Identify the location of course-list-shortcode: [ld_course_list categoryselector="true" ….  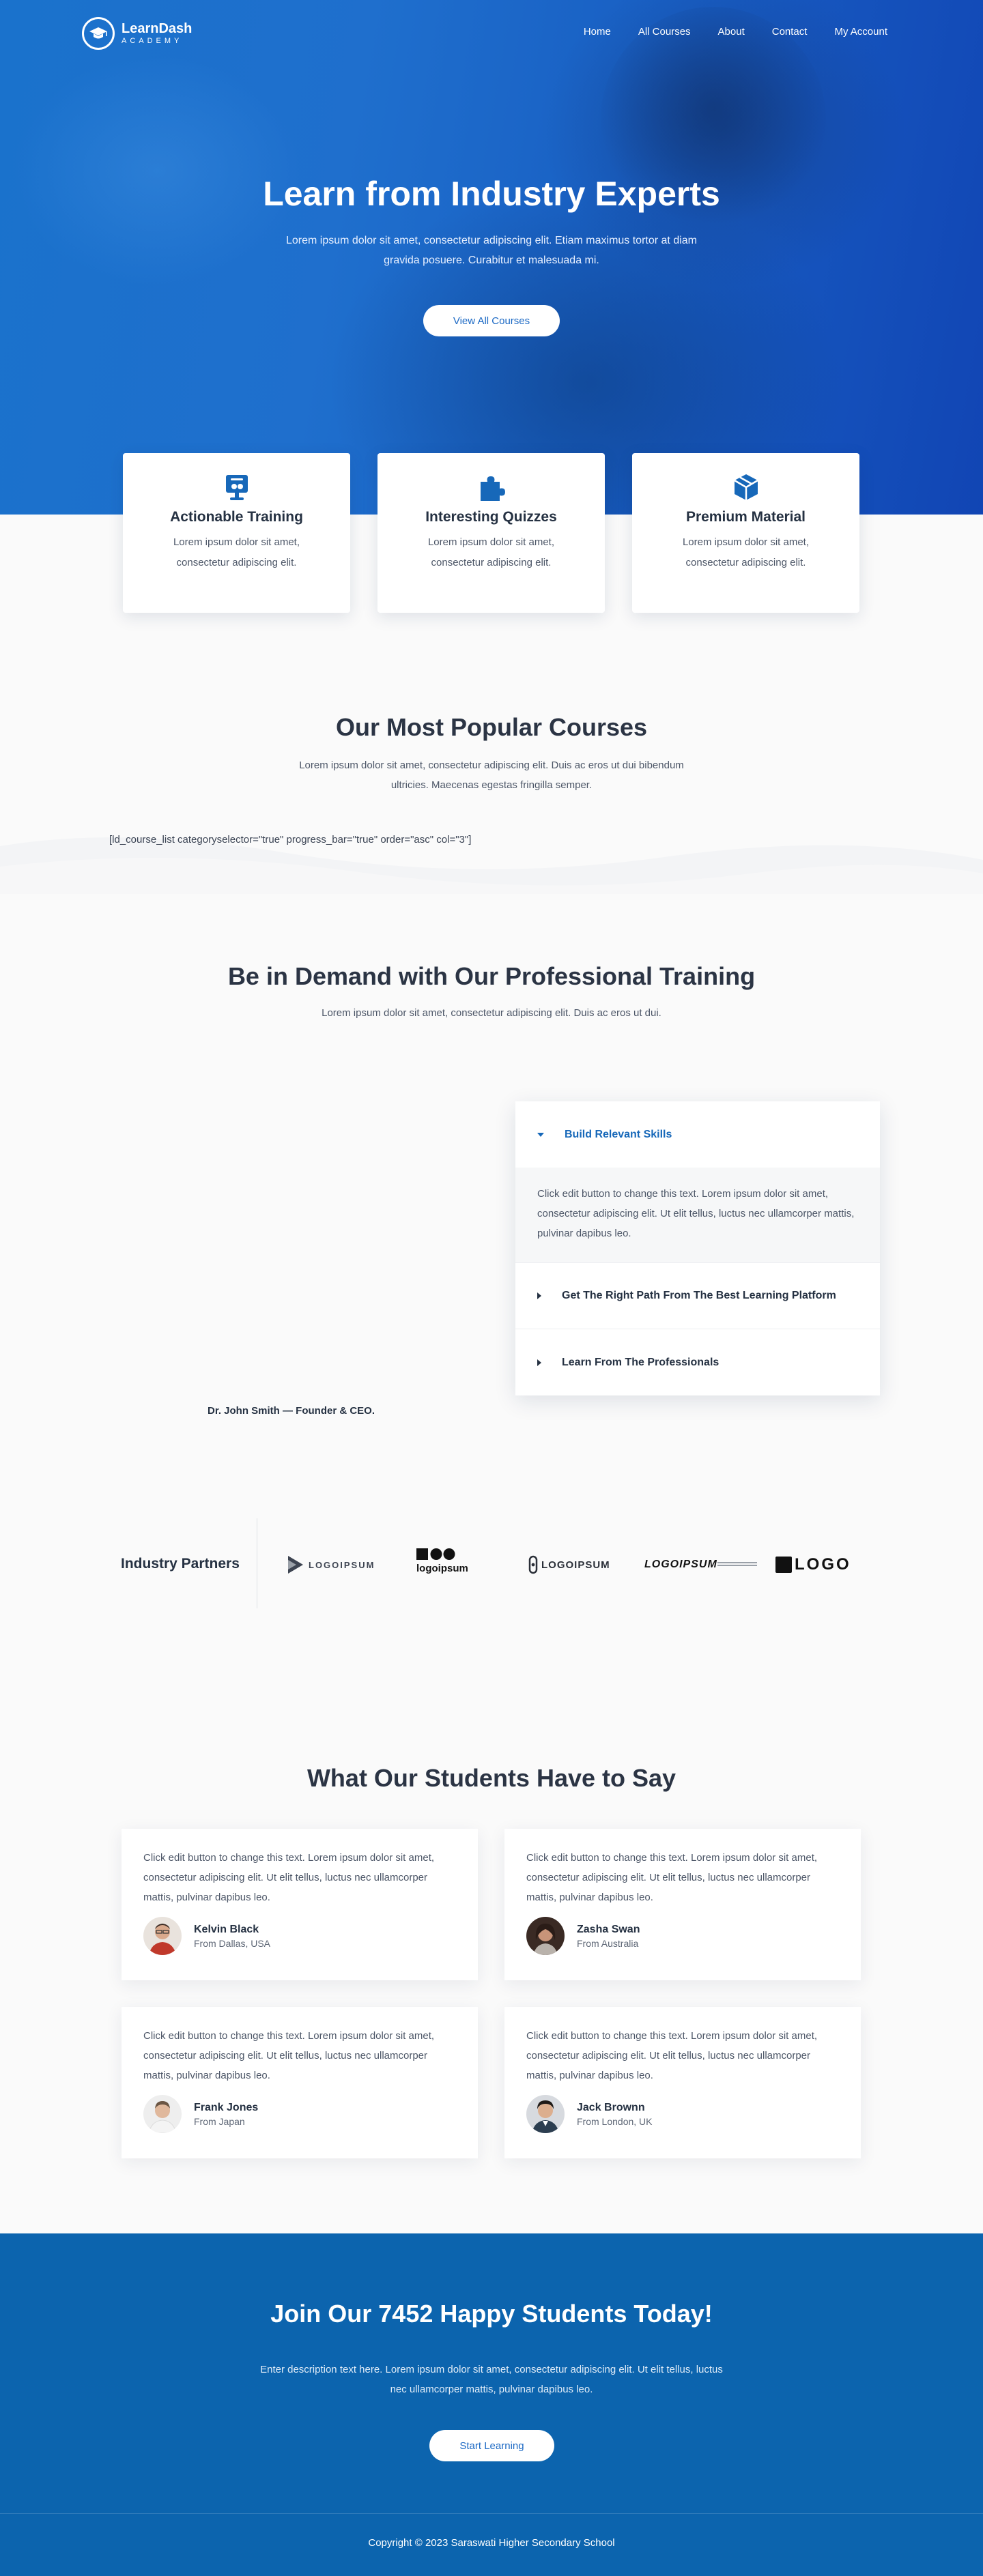
(290, 839).